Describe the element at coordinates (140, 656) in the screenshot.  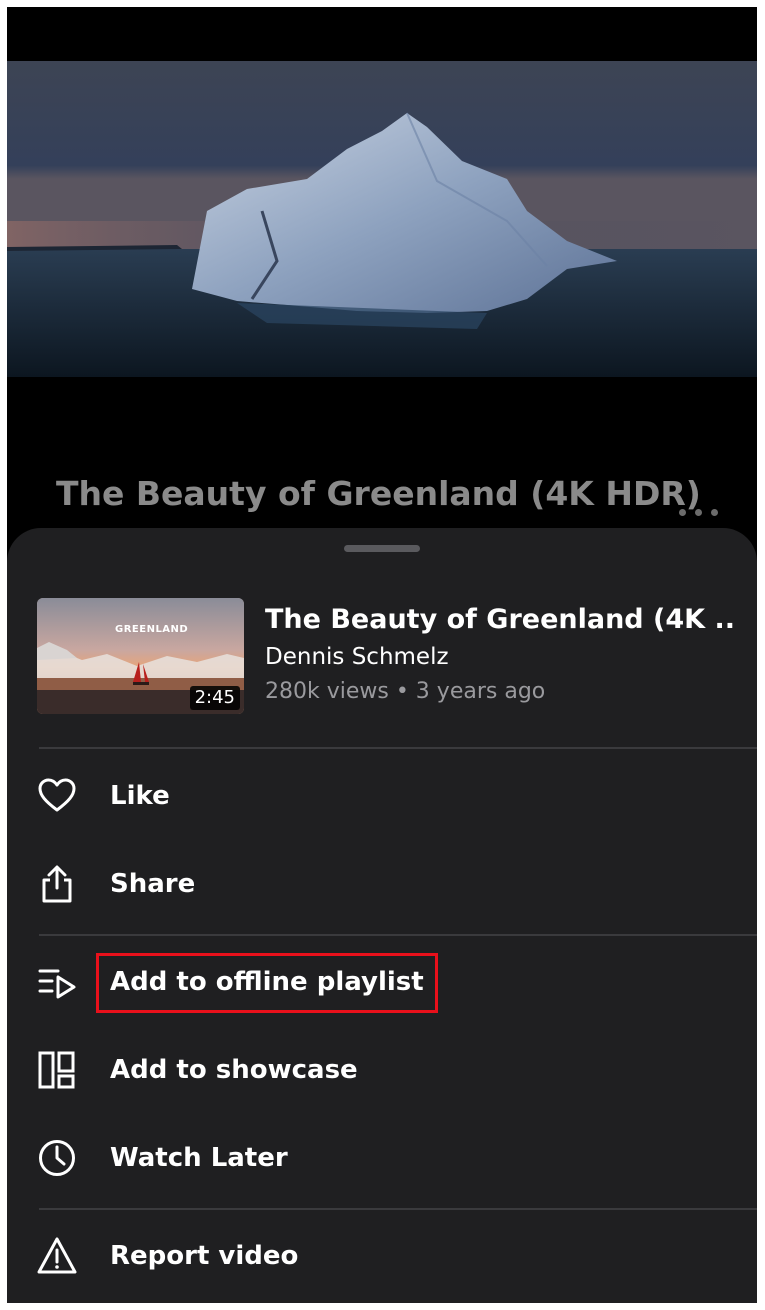
I see `video-thumbnail: GREENLAND 2:45` at that location.